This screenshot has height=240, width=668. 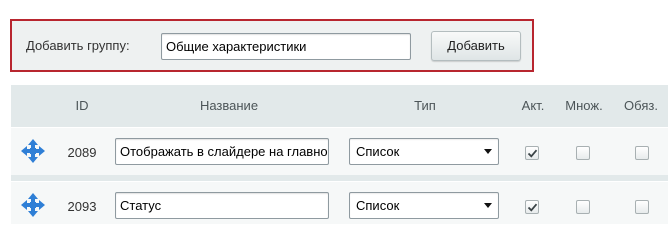 What do you see at coordinates (641, 105) in the screenshot?
I see `header-required: Обяз.` at bounding box center [641, 105].